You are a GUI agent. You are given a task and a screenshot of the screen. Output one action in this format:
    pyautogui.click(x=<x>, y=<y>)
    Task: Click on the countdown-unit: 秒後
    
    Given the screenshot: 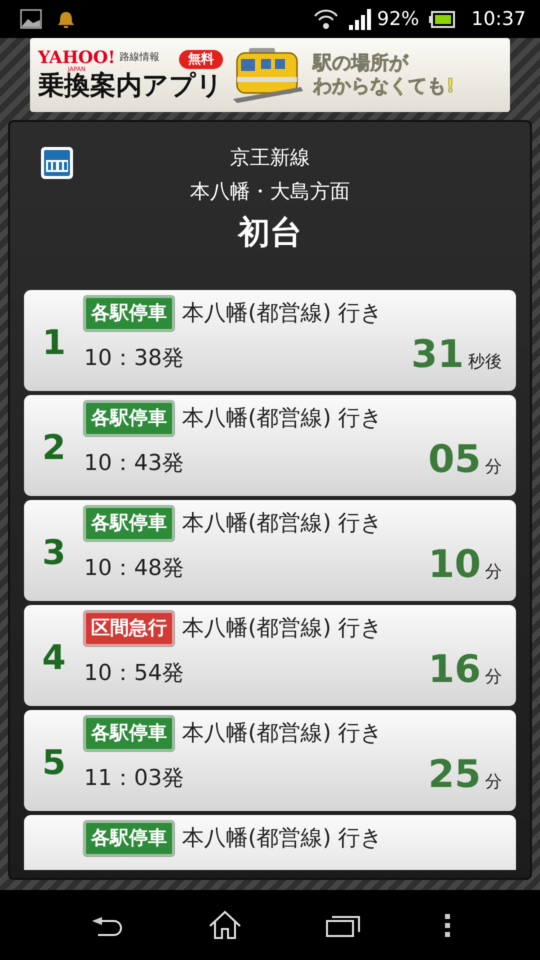 What is the action you would take?
    pyautogui.click(x=485, y=362)
    